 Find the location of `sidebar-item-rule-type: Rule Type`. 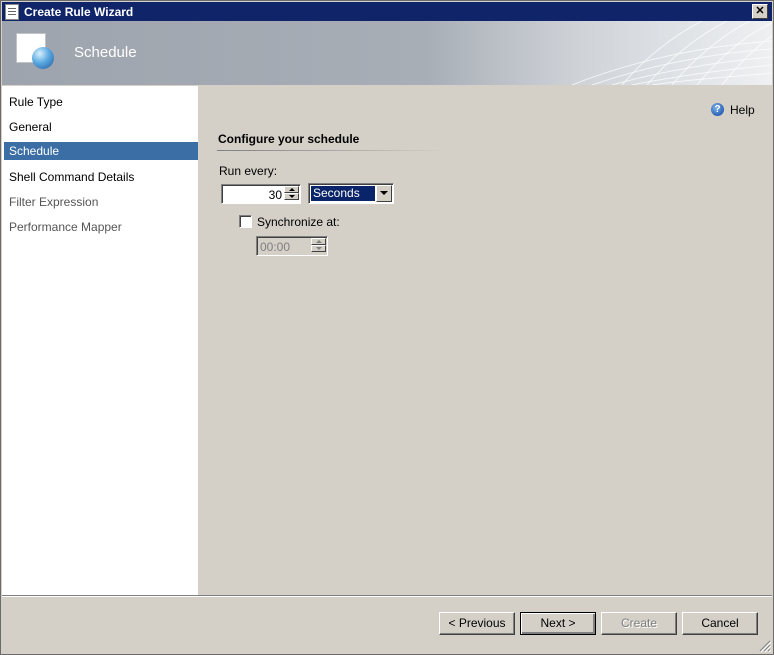

sidebar-item-rule-type: Rule Type is located at coordinates (101, 102).